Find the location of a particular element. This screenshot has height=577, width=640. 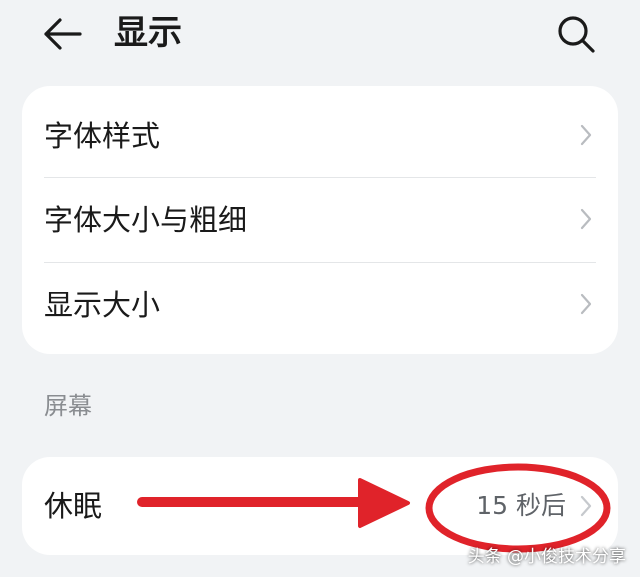

search-icon is located at coordinates (576, 34).